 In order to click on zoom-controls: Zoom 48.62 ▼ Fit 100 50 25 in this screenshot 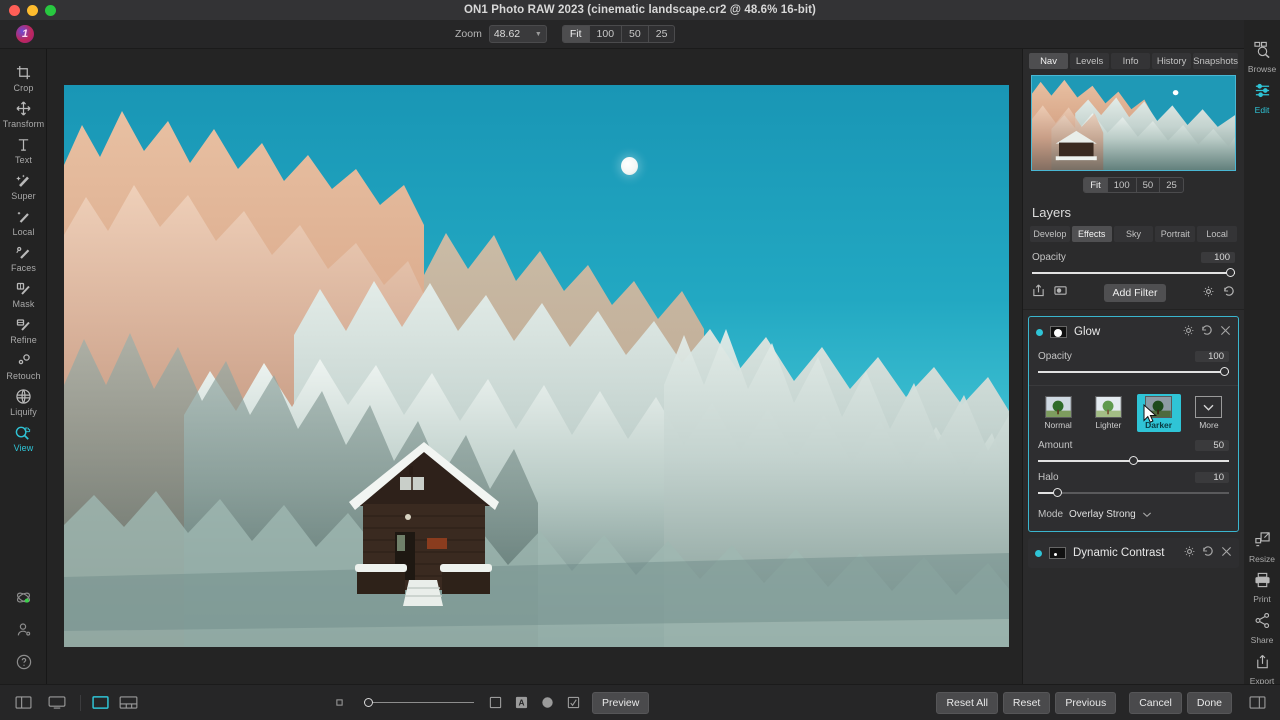, I will do `click(565, 34)`.